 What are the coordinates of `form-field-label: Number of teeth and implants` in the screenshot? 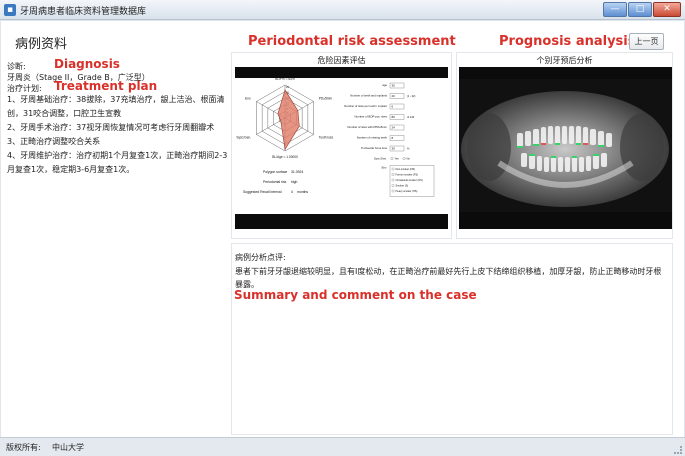 It's located at (368, 96).